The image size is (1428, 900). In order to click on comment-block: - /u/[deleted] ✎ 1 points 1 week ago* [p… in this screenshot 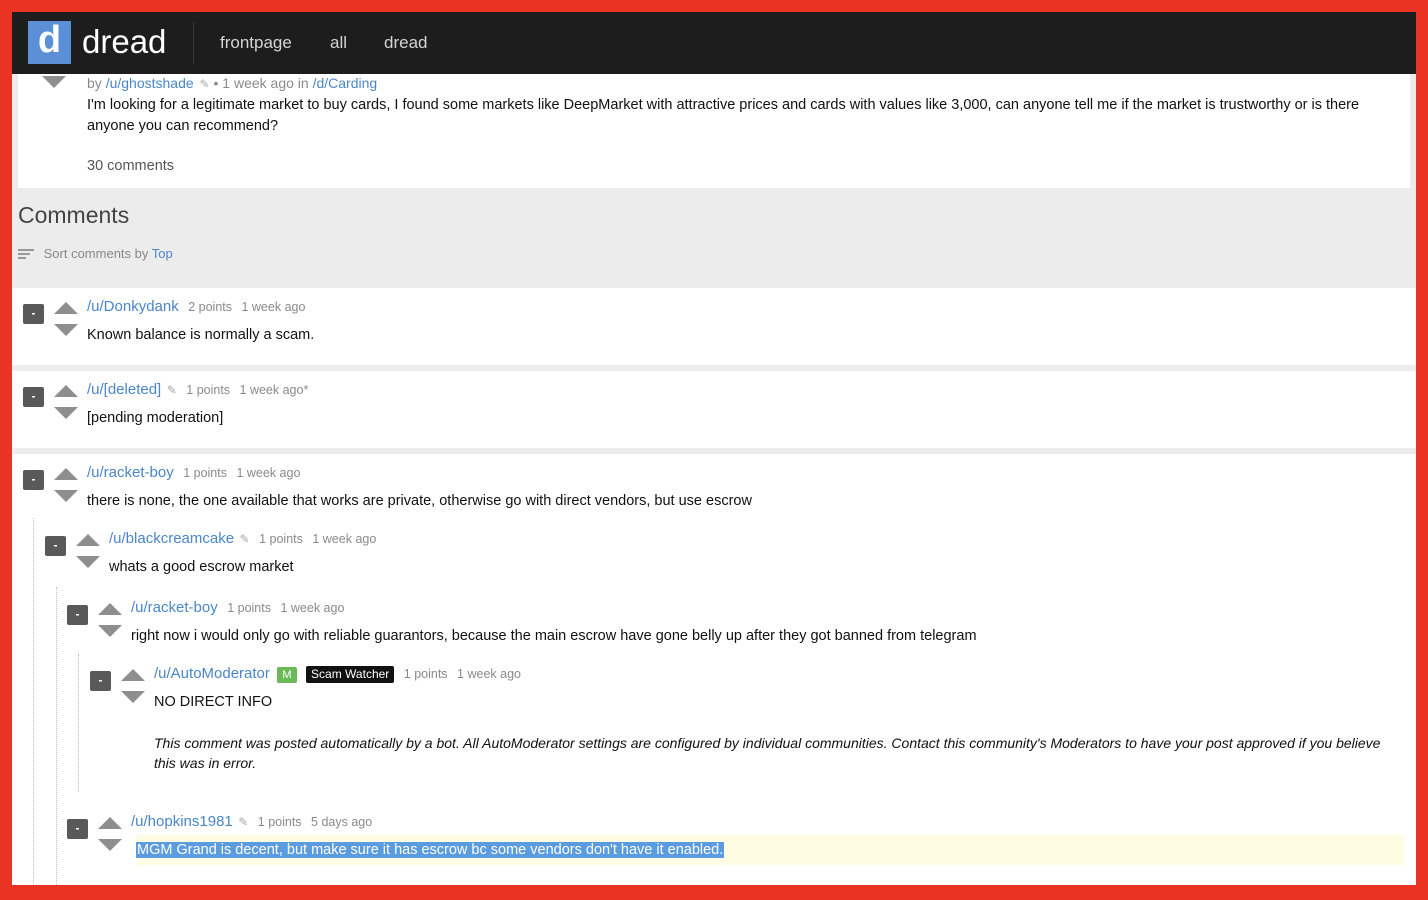, I will do `click(714, 409)`.